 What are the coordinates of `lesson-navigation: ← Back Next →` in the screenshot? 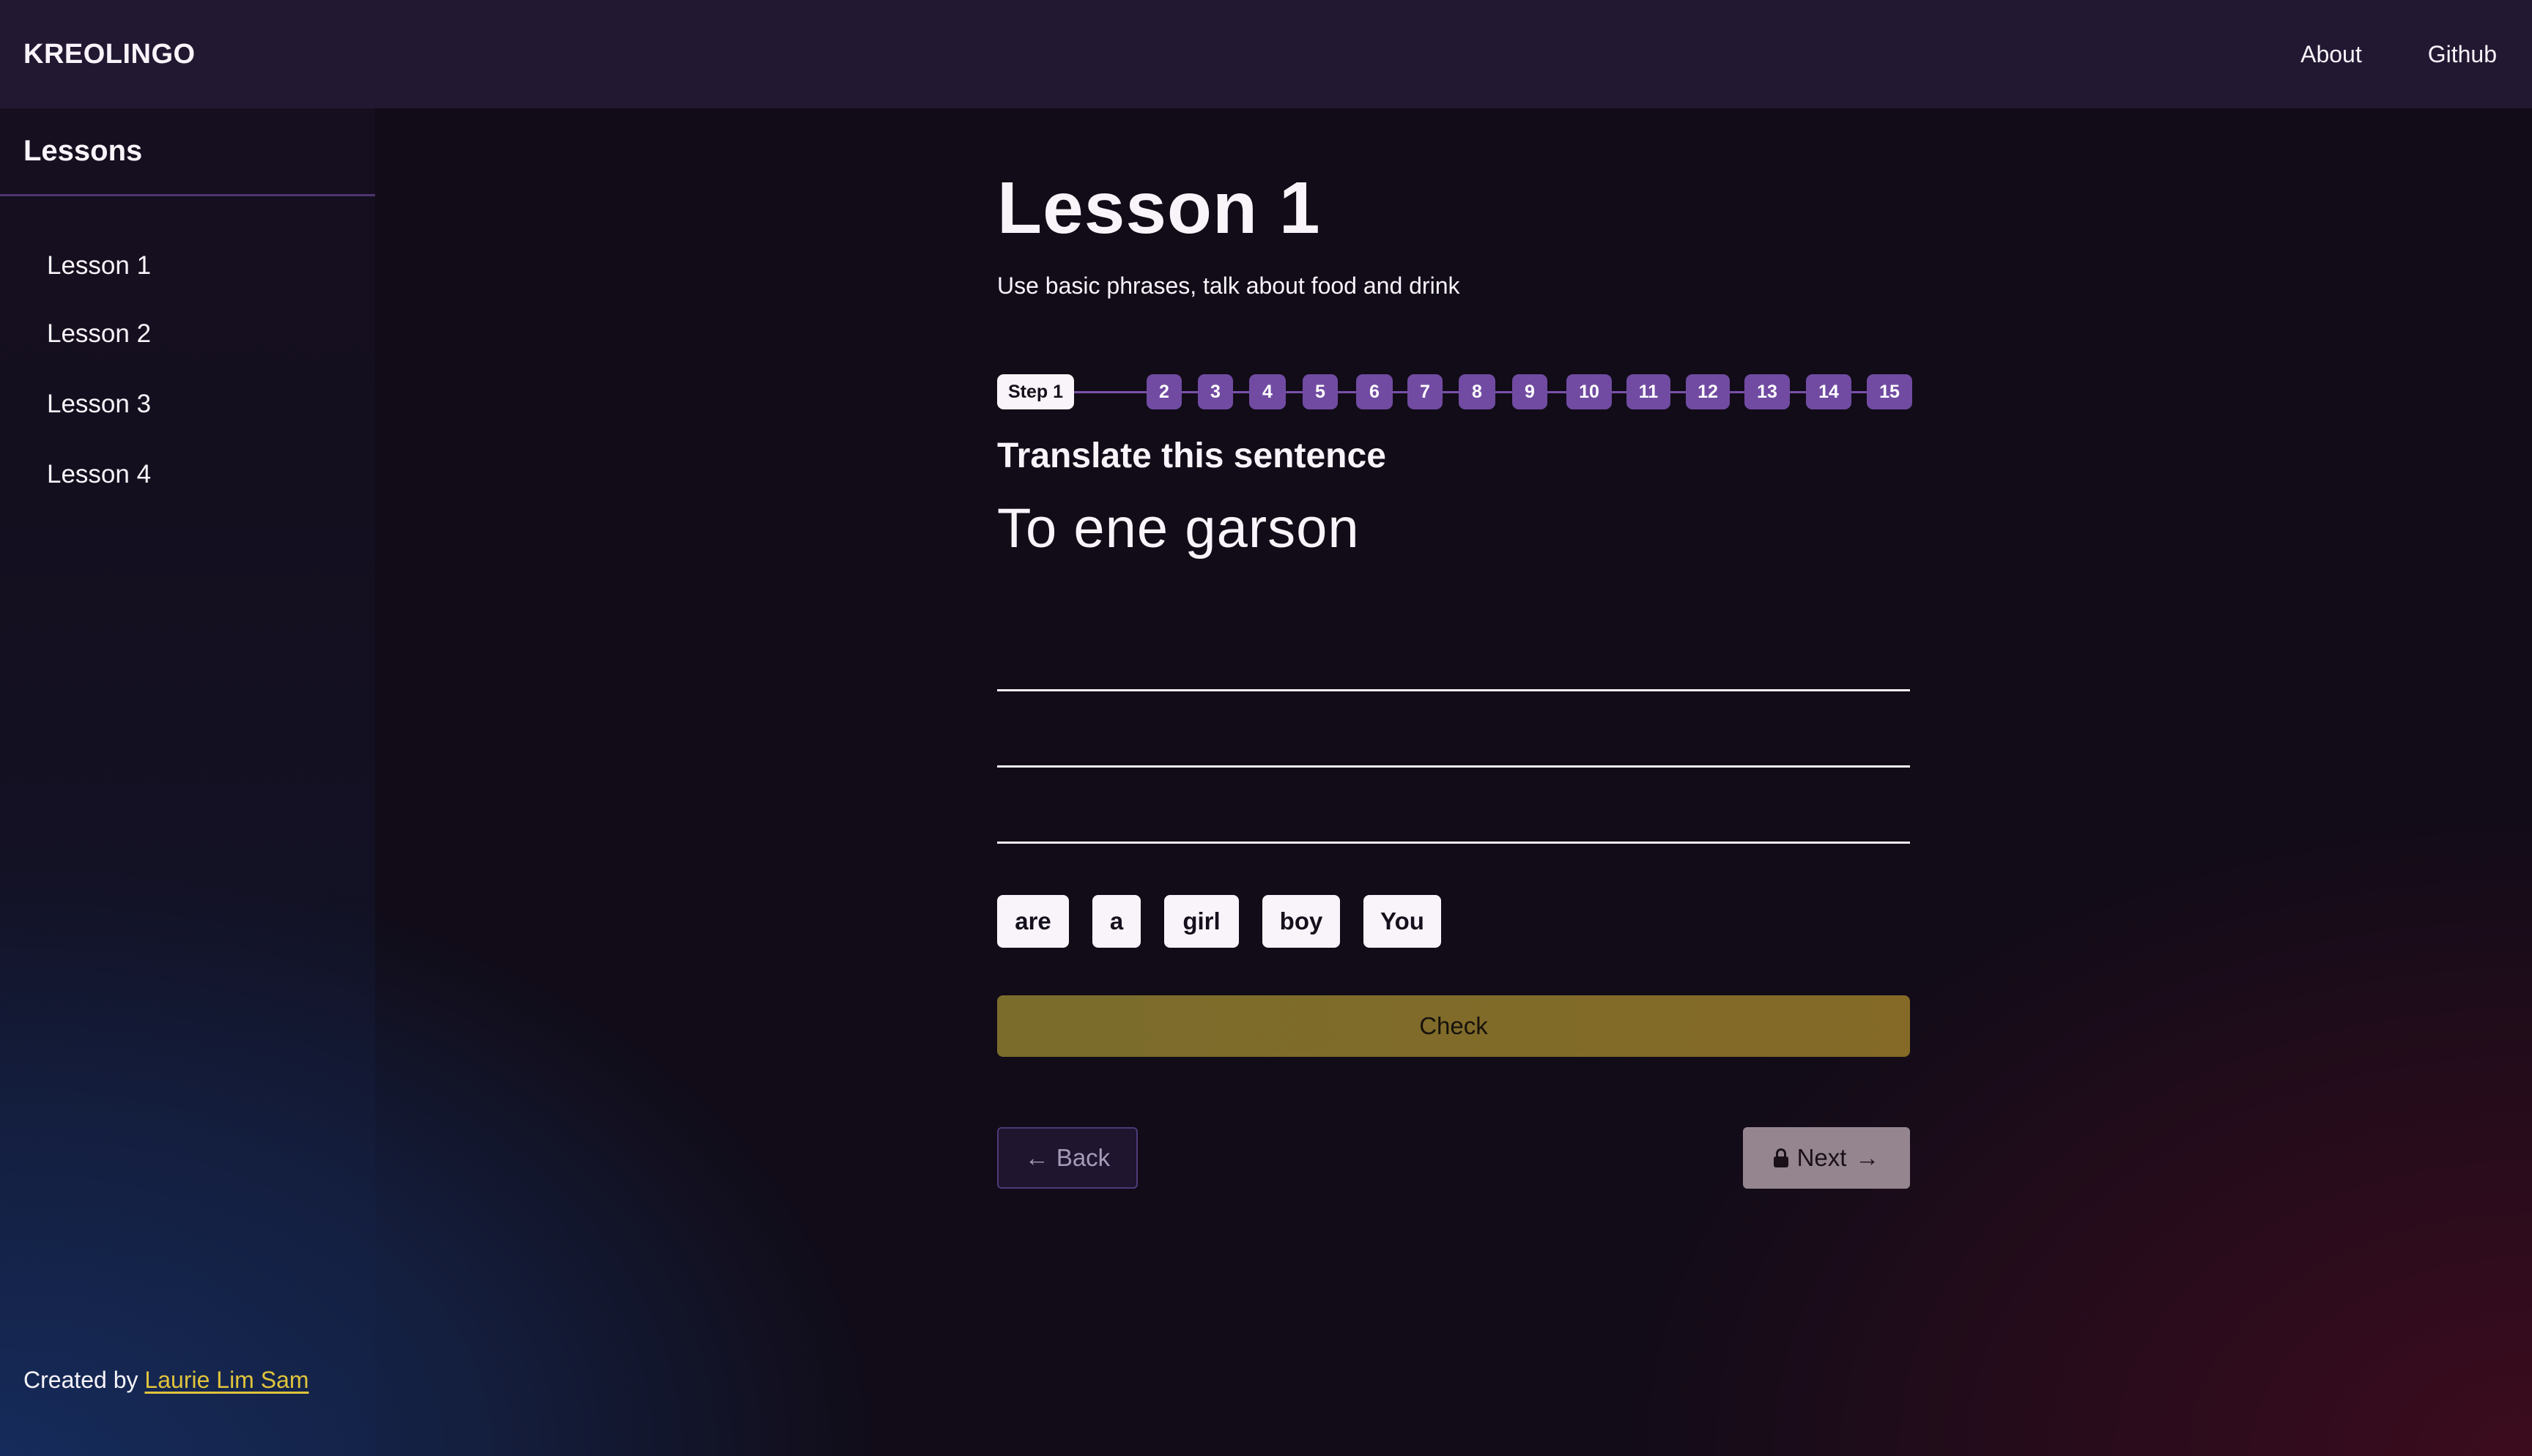 It's located at (1453, 1157).